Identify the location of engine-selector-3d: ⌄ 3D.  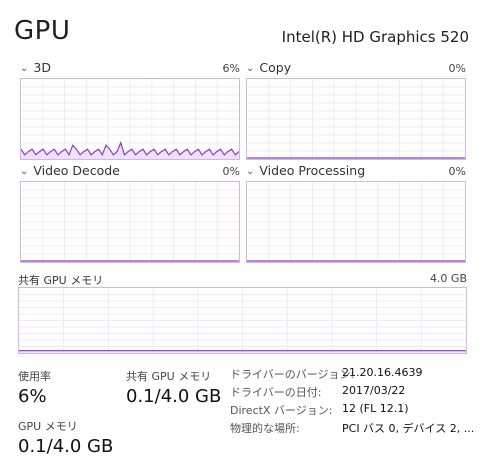
(35, 67).